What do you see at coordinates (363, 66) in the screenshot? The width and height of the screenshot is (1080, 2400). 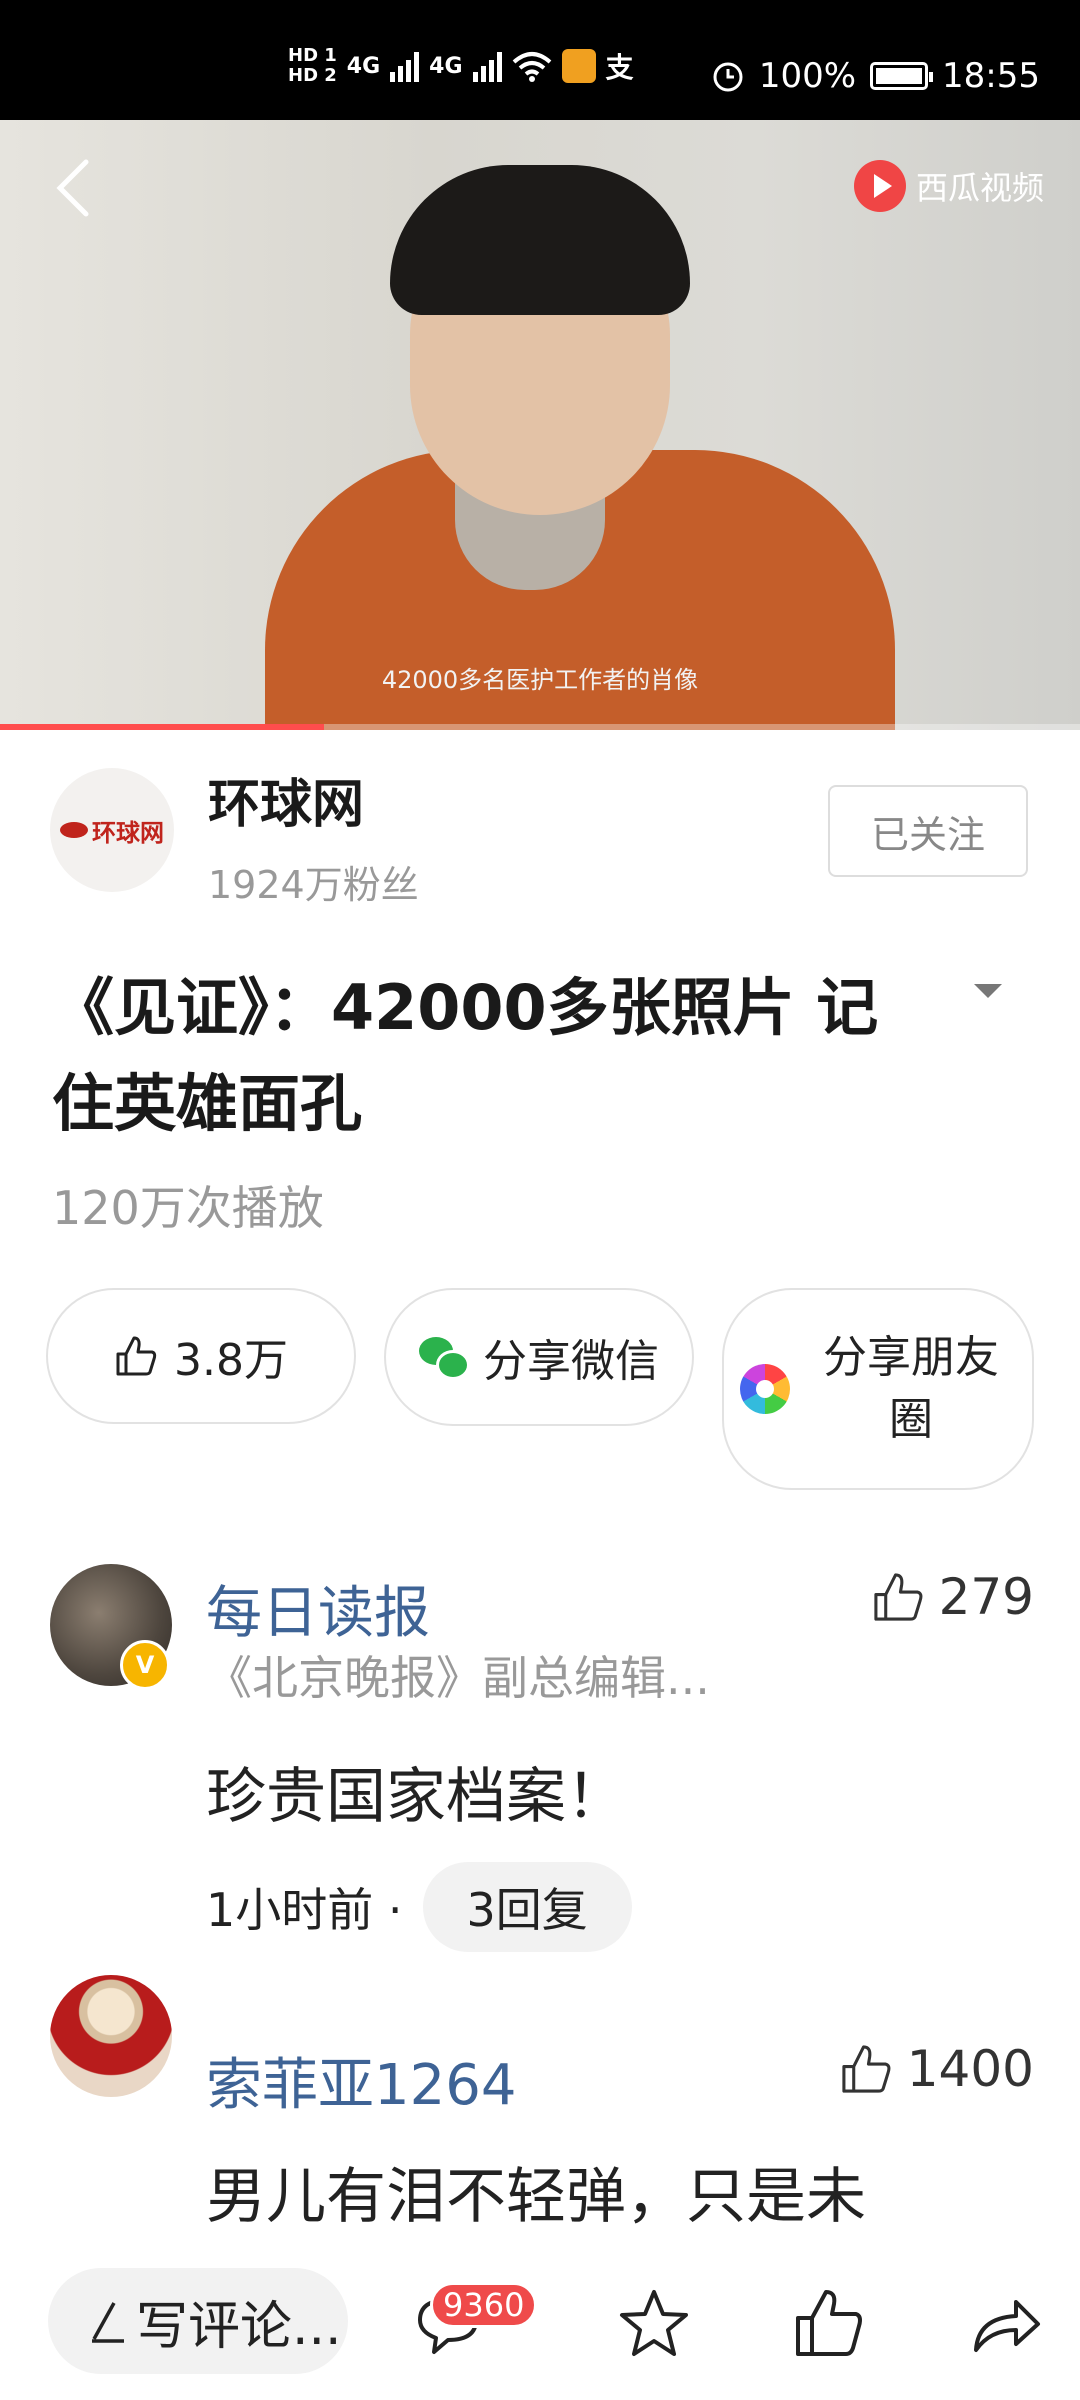 I see `net1-label: 4G` at bounding box center [363, 66].